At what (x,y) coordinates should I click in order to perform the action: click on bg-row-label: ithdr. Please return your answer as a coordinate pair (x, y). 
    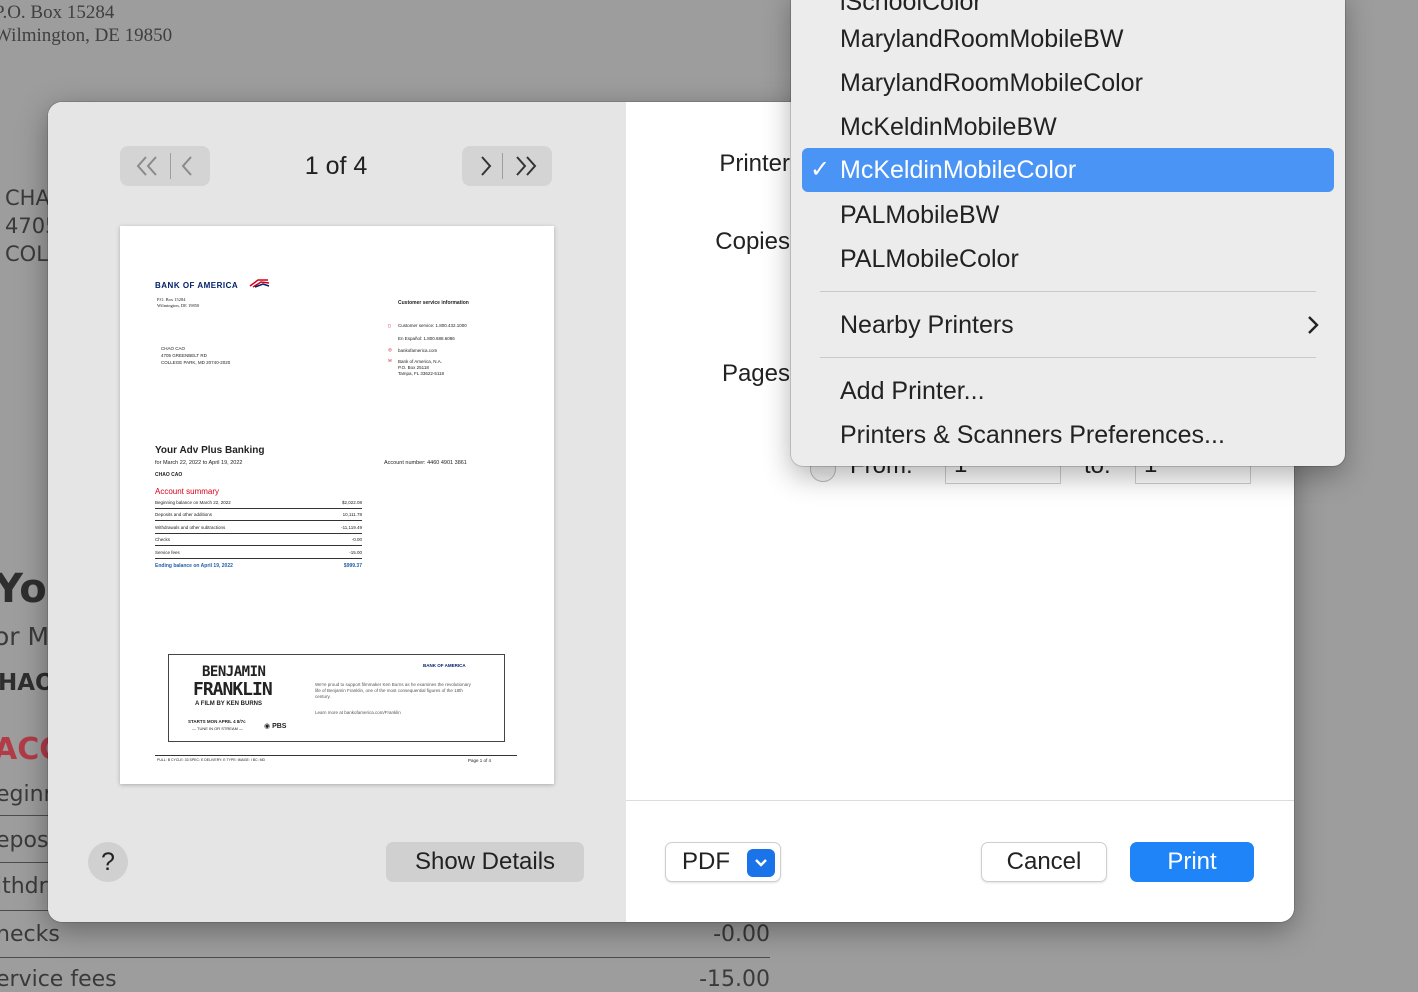
    Looking at the image, I should click on (24, 886).